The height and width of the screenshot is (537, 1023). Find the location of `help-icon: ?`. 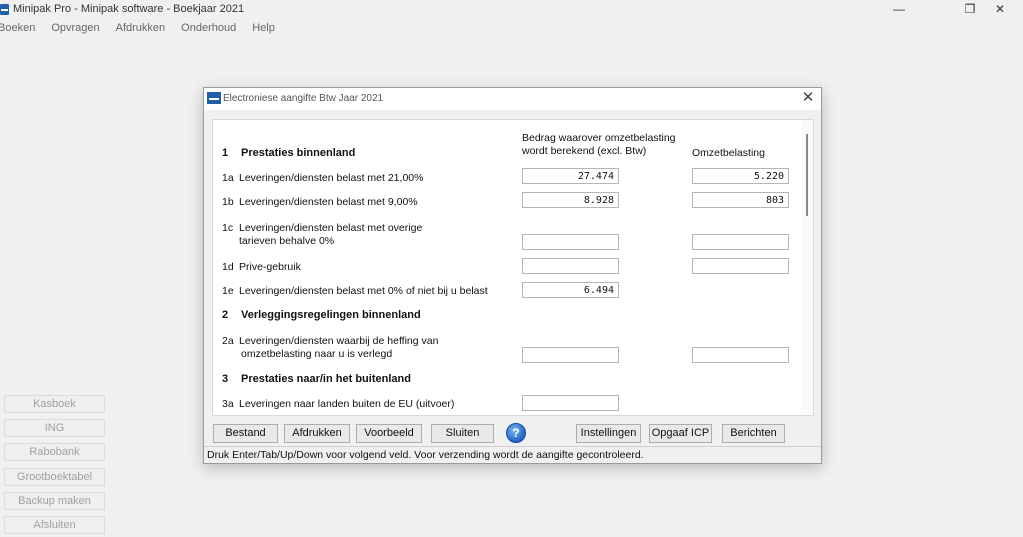

help-icon: ? is located at coordinates (516, 433).